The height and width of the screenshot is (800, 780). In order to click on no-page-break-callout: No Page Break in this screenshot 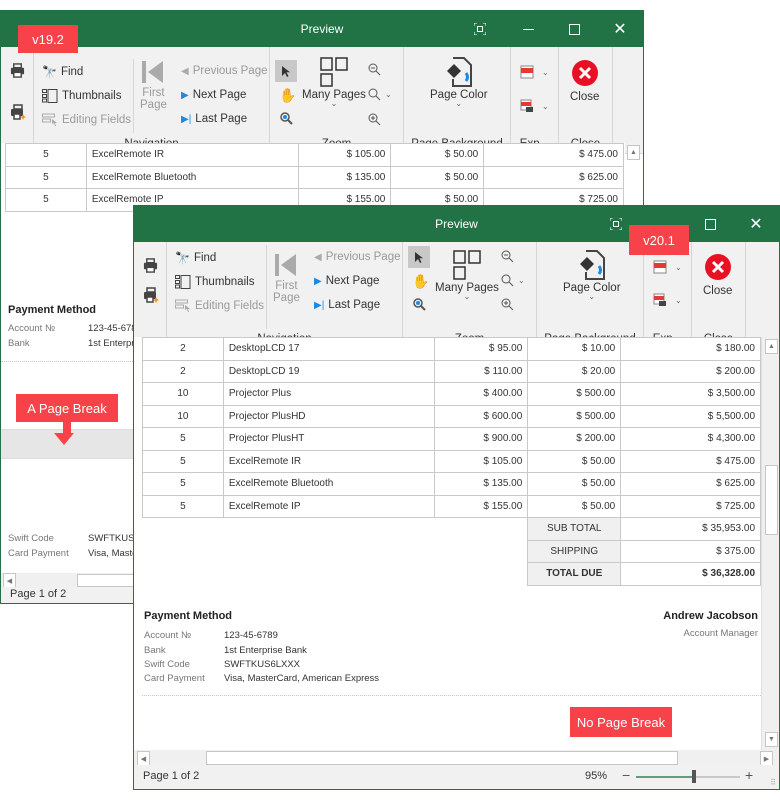, I will do `click(621, 722)`.